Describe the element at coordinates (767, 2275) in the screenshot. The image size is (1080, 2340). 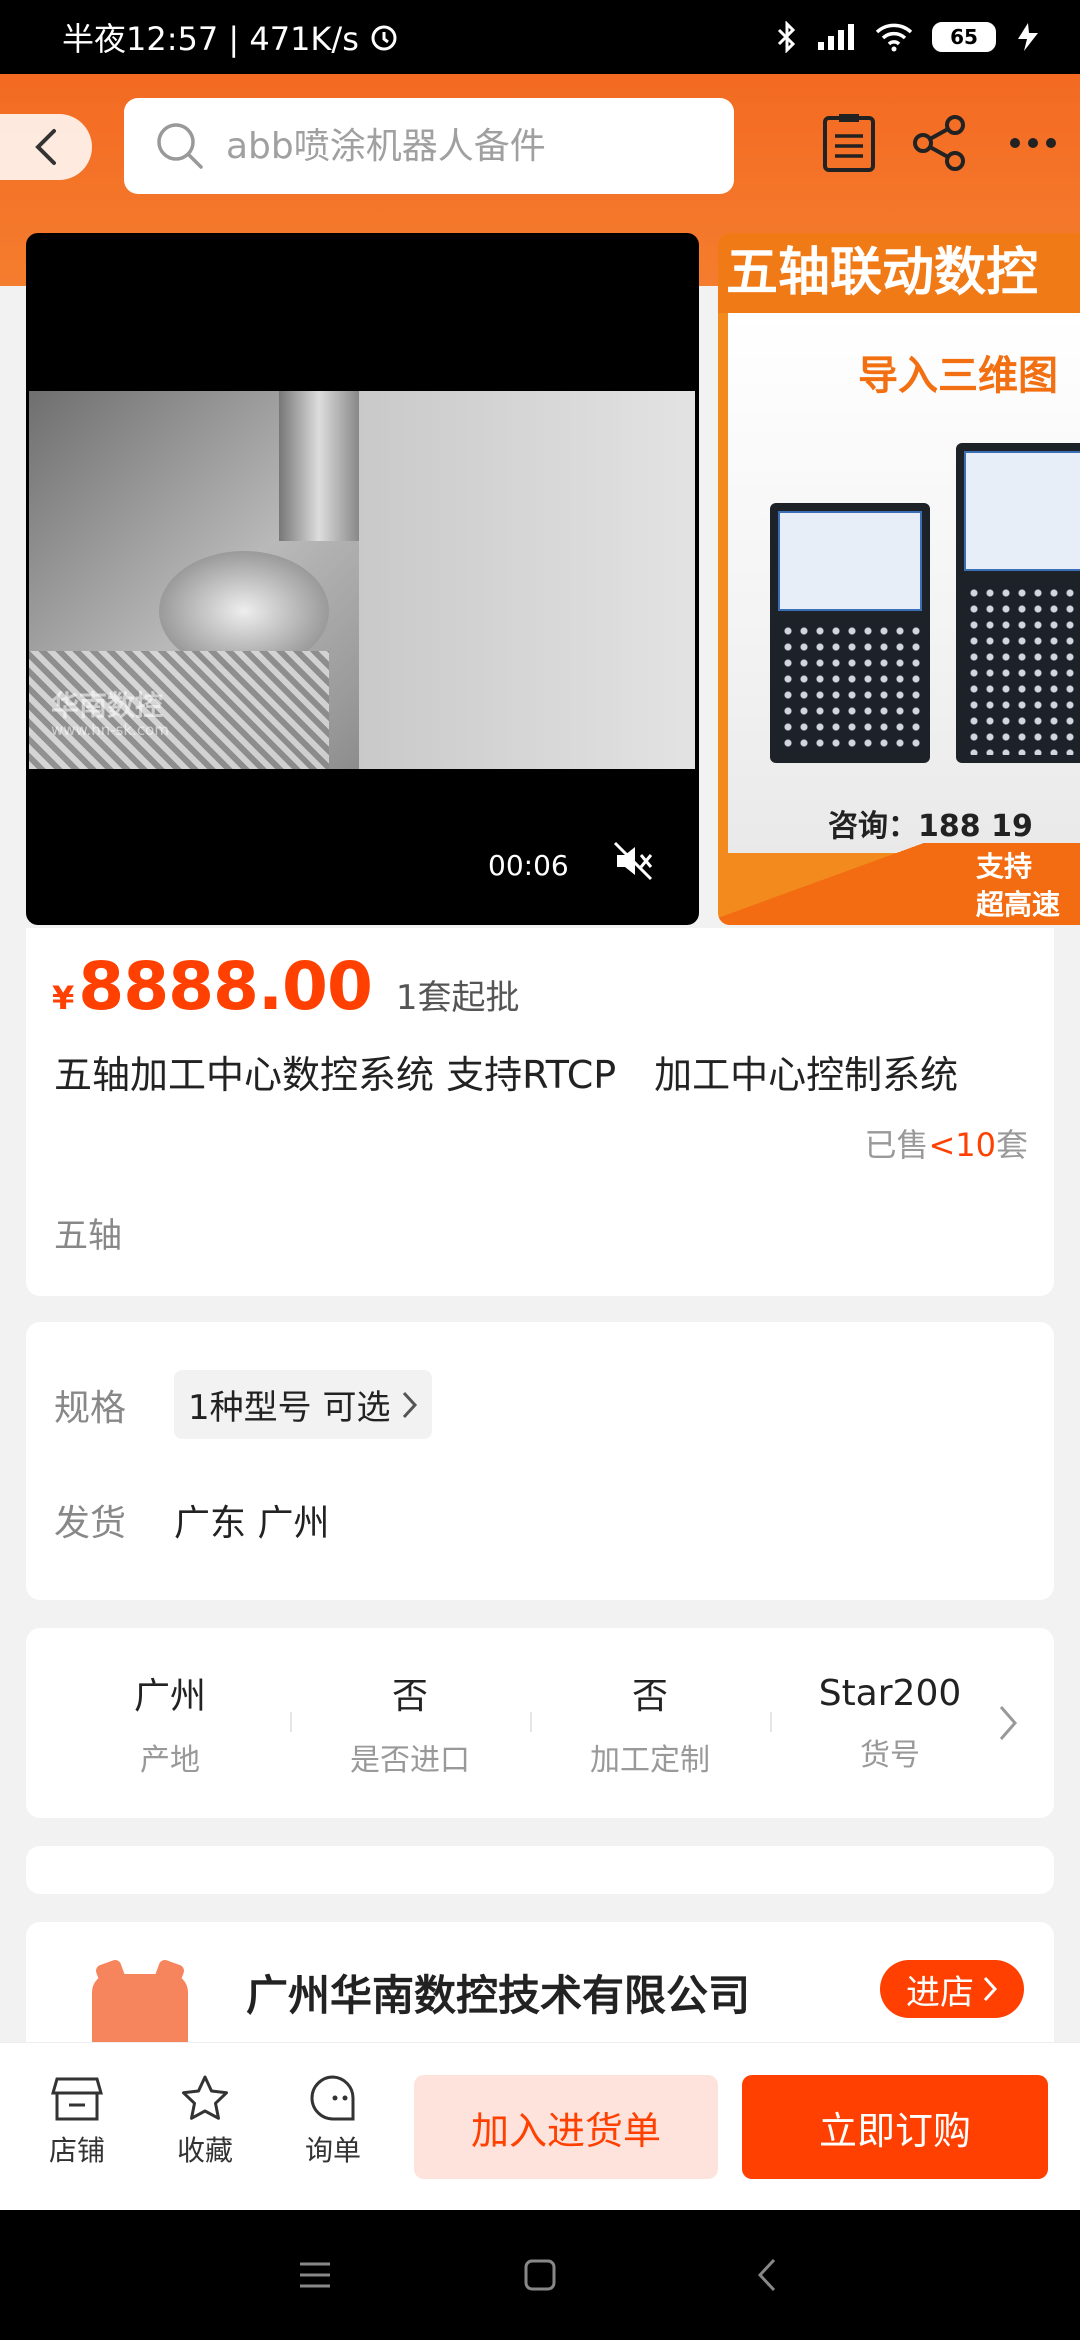
I see `back-nav-icon` at that location.